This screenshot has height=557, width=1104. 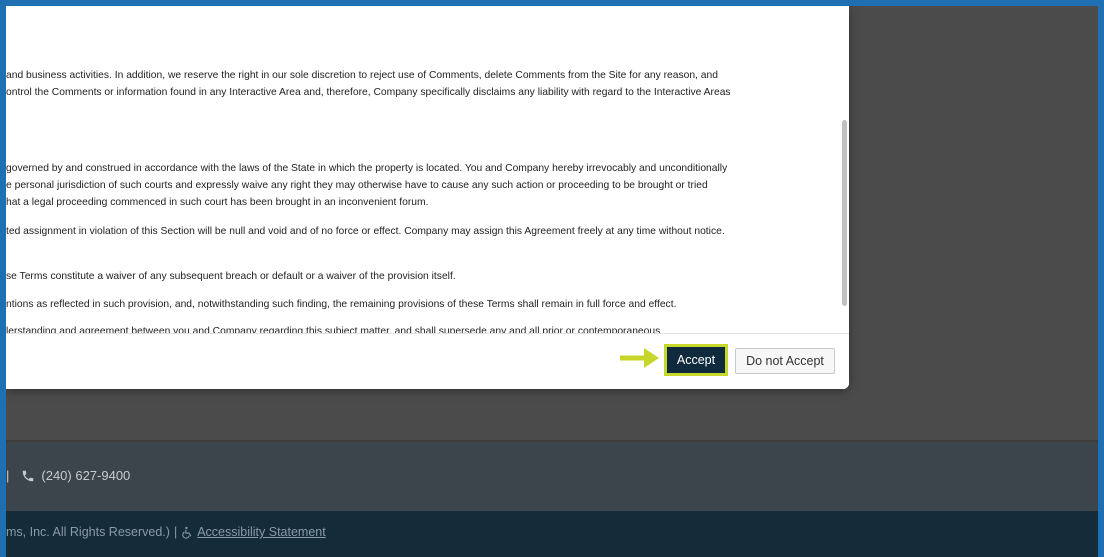 What do you see at coordinates (28, 475) in the screenshot?
I see `phone-icon` at bounding box center [28, 475].